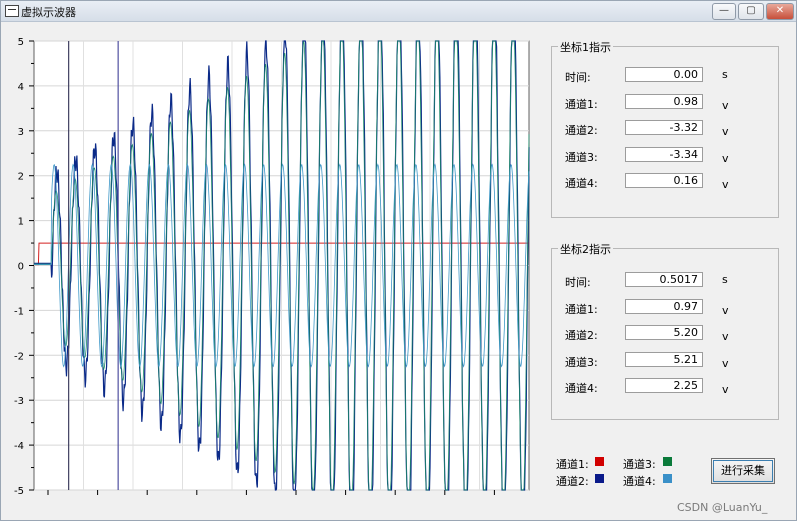 The width and height of the screenshot is (797, 521). What do you see at coordinates (780, 11) in the screenshot?
I see `close-button: ✕` at bounding box center [780, 11].